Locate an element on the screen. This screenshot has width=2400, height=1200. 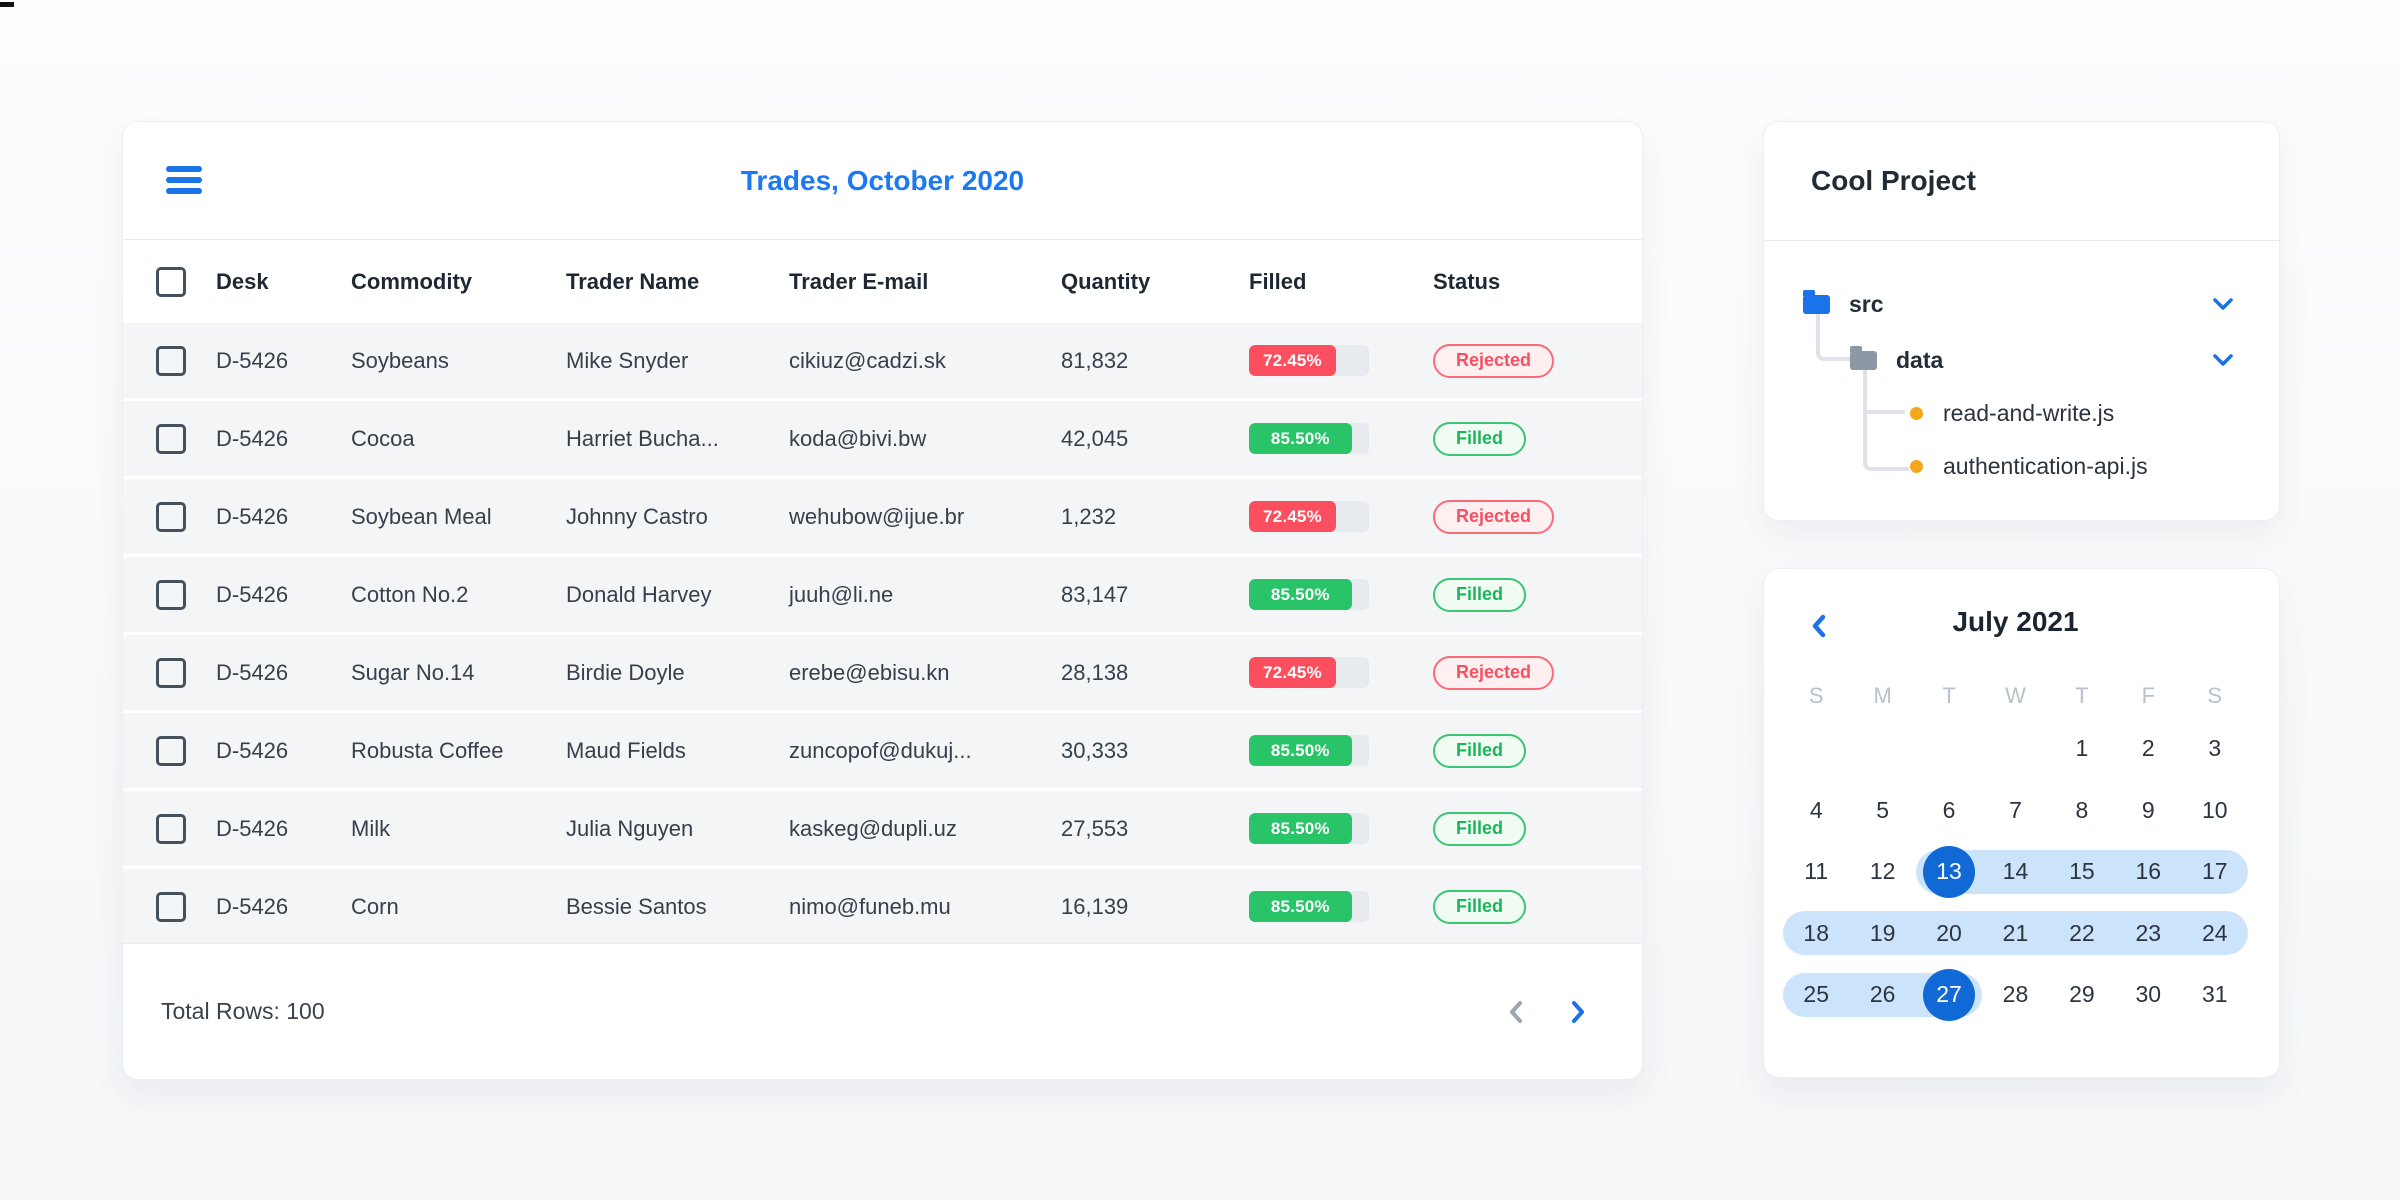
cell-trader-name: Maud Fields is located at coordinates (626, 750).